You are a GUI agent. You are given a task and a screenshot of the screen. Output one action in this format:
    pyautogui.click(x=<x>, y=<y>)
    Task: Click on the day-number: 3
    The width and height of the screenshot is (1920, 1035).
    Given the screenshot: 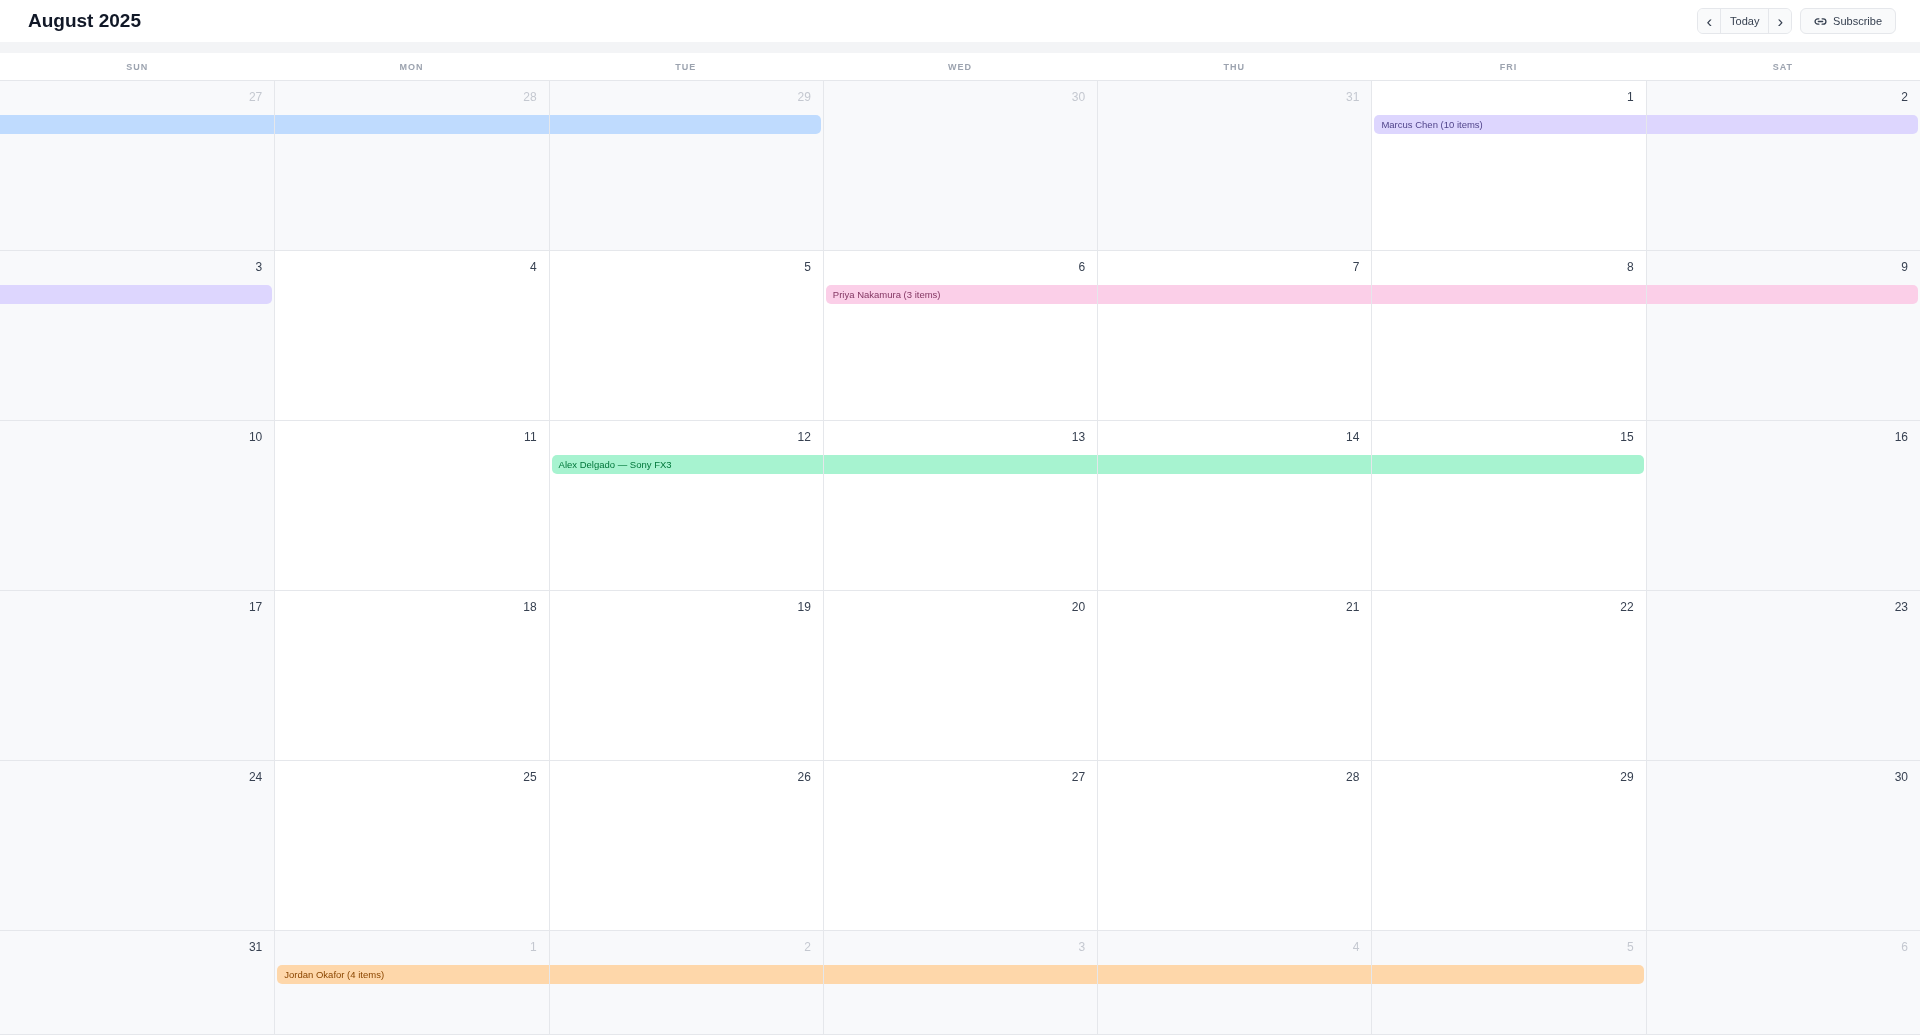 What is the action you would take?
    pyautogui.click(x=259, y=267)
    